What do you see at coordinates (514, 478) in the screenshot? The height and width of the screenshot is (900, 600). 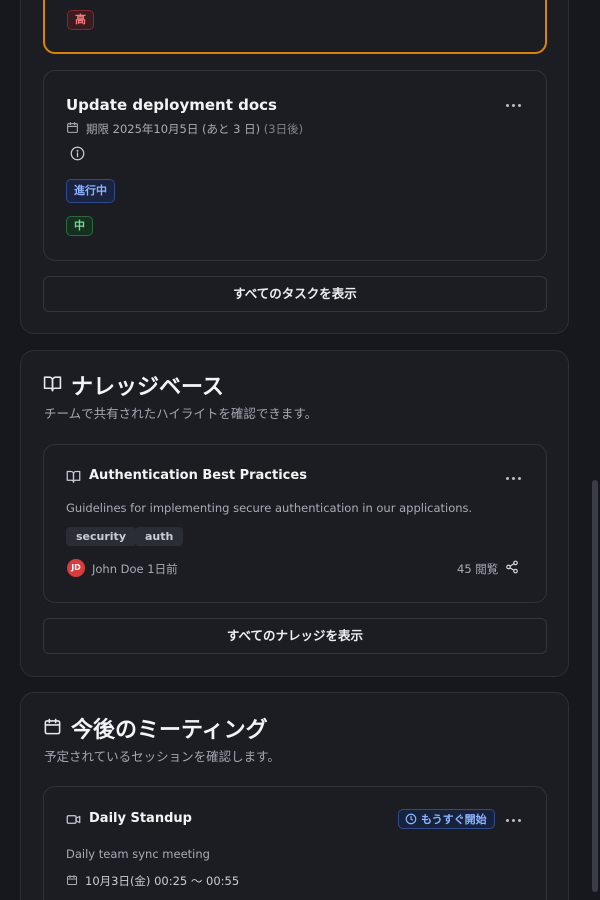 I see `article-more-menu-icon` at bounding box center [514, 478].